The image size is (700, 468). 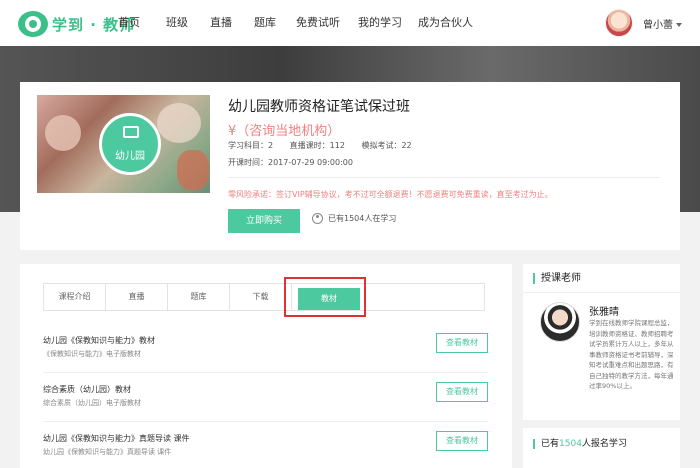 I want to click on course-cover-image: 幼儿园, so click(x=123, y=144).